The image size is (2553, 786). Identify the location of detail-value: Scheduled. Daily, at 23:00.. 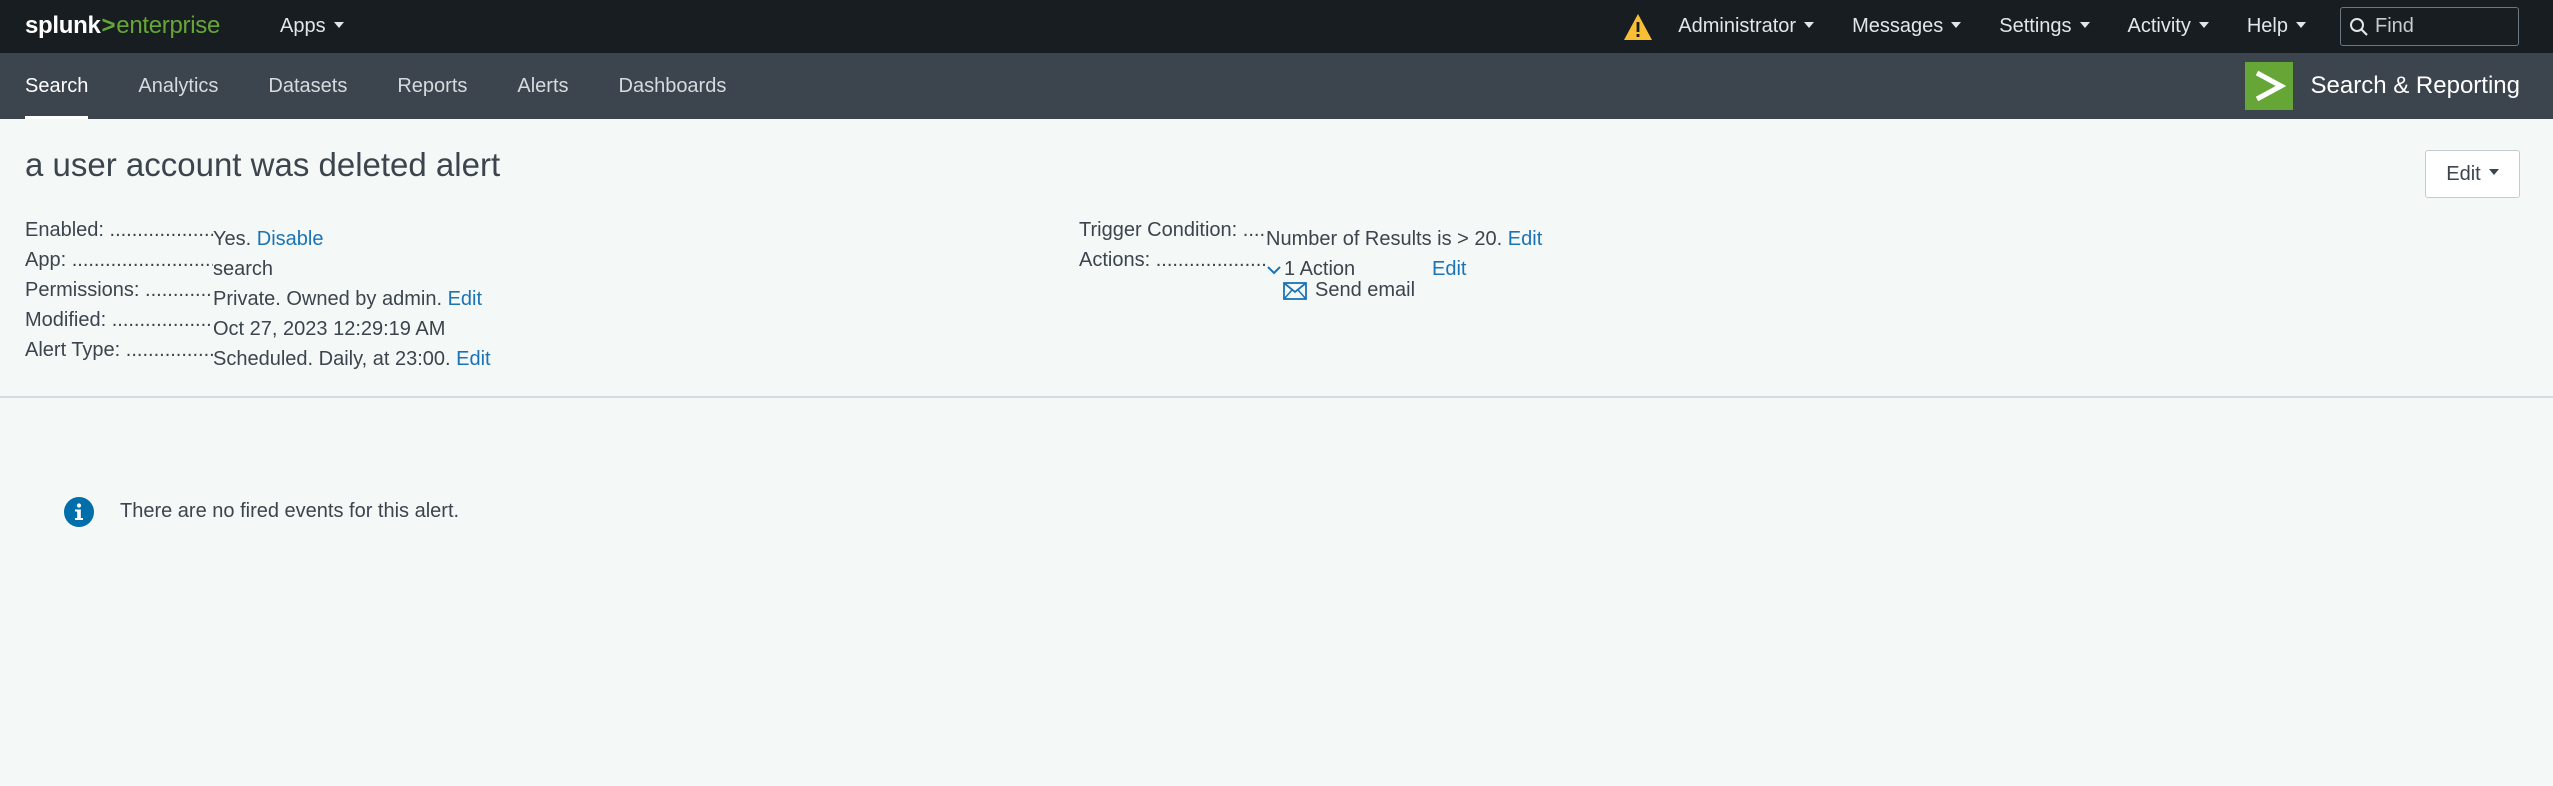
(332, 359).